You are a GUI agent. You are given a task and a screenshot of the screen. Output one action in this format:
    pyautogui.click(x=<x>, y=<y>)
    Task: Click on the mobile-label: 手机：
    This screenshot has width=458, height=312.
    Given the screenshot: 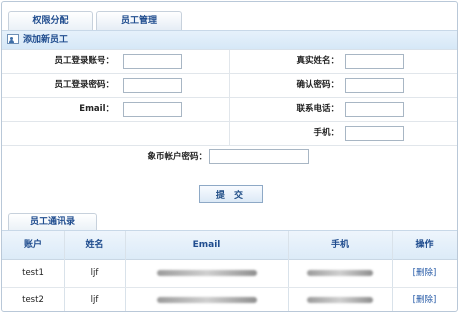 What is the action you would take?
    pyautogui.click(x=326, y=133)
    